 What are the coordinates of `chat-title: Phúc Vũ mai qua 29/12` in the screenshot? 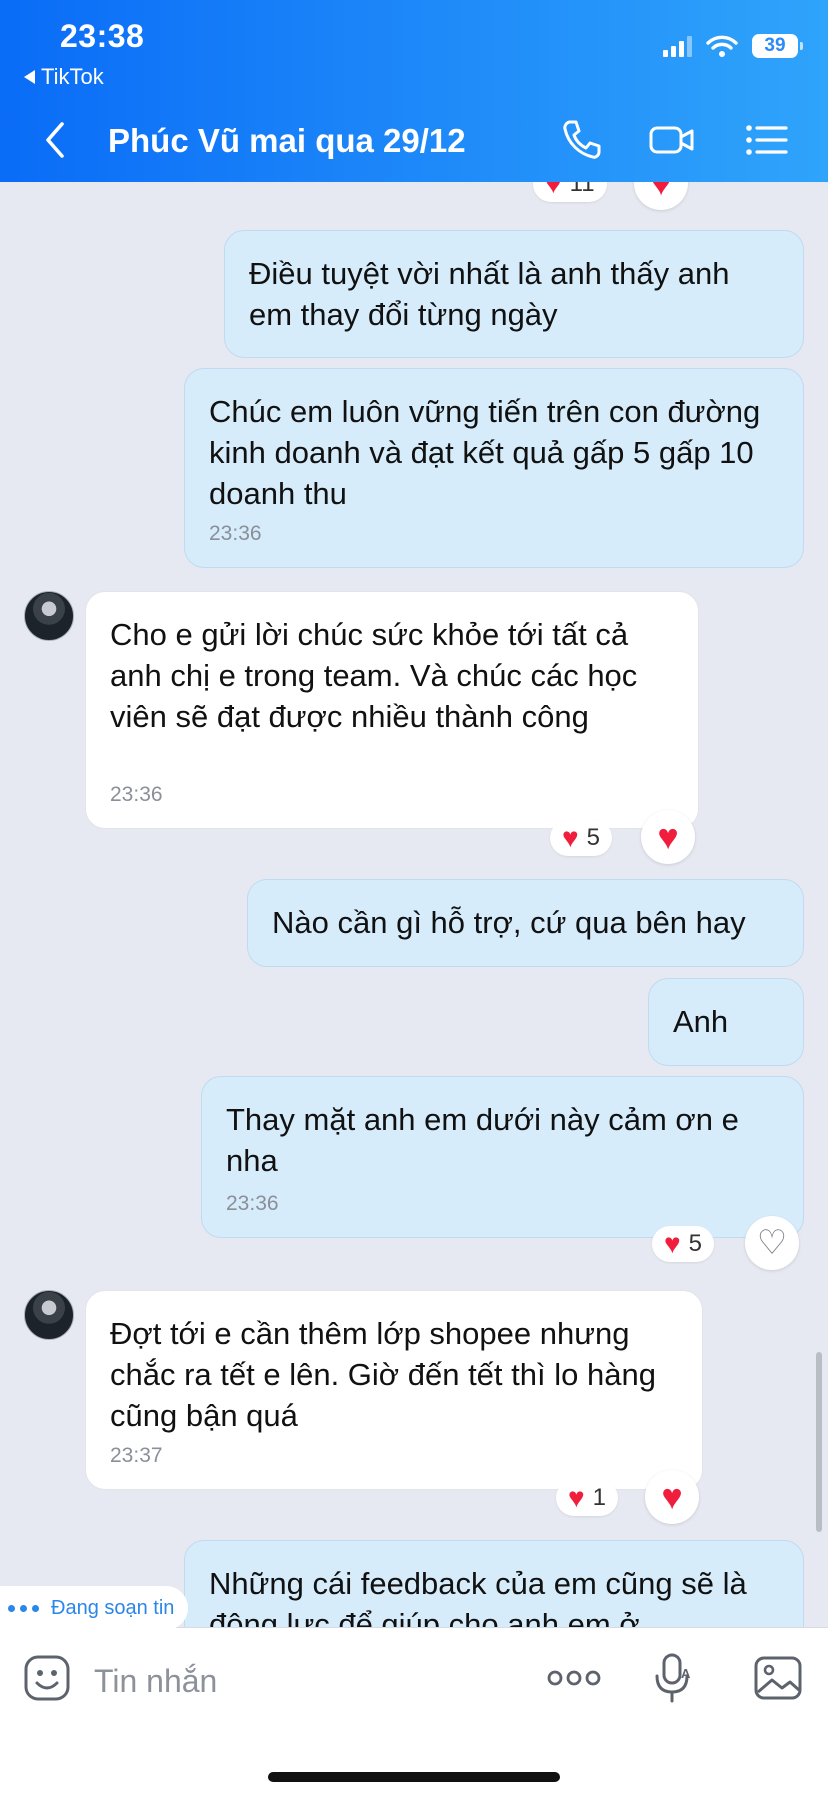 It's located at (287, 141).